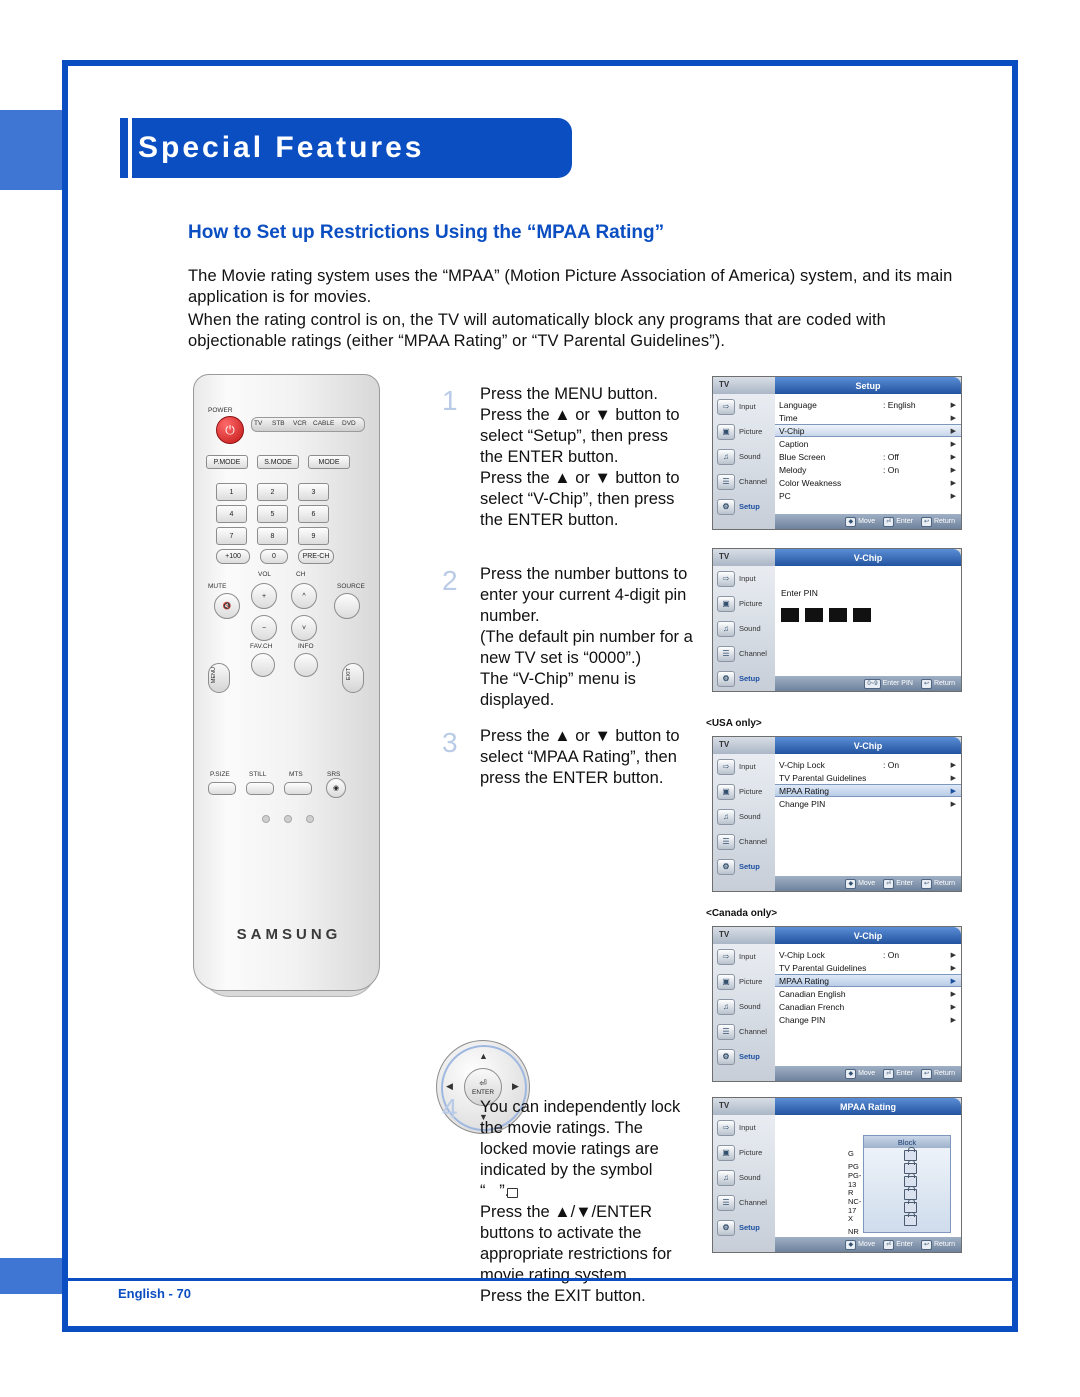 The width and height of the screenshot is (1080, 1397). Describe the element at coordinates (449, 1086) in the screenshot. I see `dpad-left-icon: ◀` at that location.